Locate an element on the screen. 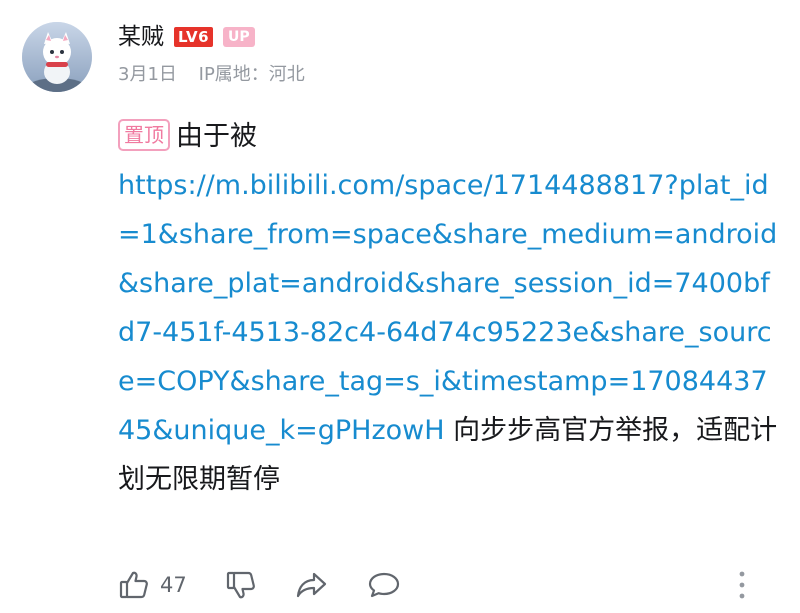 Image resolution: width=800 pixels, height=613 pixels. comment-header: 某贼 LV6 UP 3月1日 IP属地：河北 is located at coordinates (449, 54).